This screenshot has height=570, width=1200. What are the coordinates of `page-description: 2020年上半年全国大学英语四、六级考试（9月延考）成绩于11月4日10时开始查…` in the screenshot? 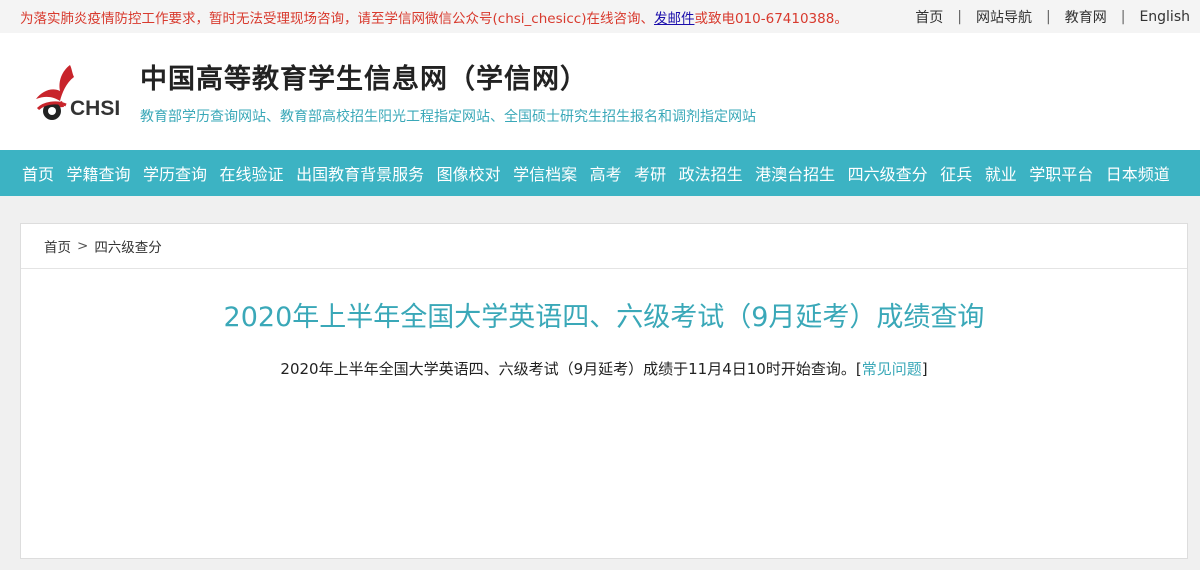 It's located at (604, 368).